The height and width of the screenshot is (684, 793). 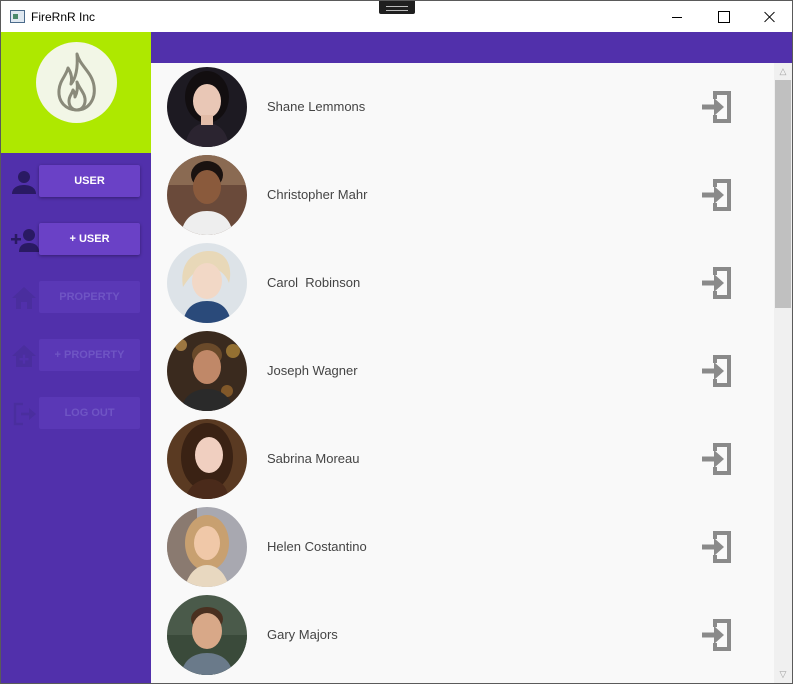 I want to click on home-icon, so click(x=24, y=298).